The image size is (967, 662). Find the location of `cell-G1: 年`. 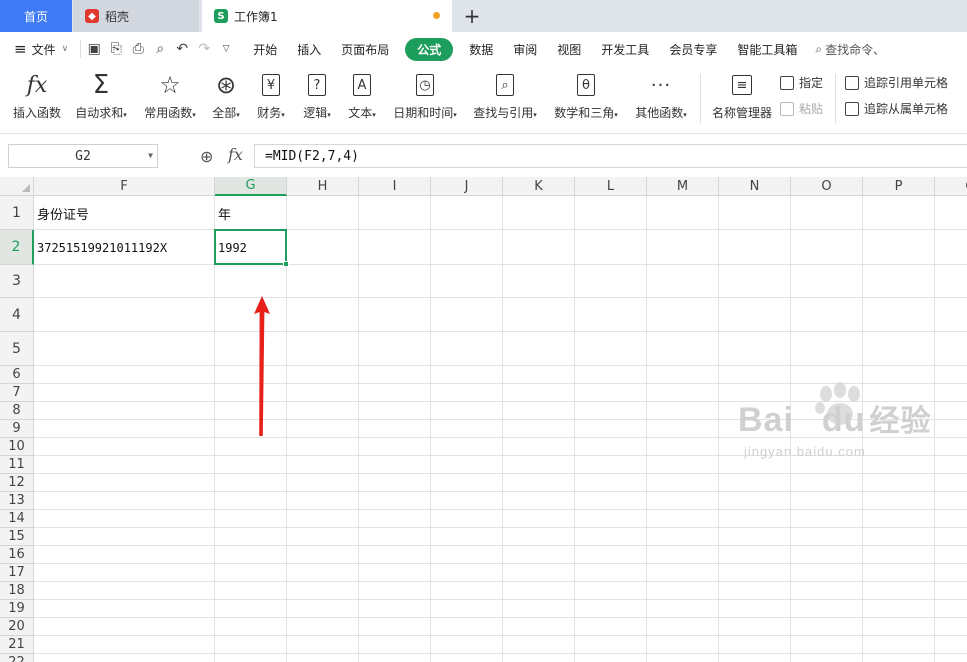

cell-G1: 年 is located at coordinates (251, 213).